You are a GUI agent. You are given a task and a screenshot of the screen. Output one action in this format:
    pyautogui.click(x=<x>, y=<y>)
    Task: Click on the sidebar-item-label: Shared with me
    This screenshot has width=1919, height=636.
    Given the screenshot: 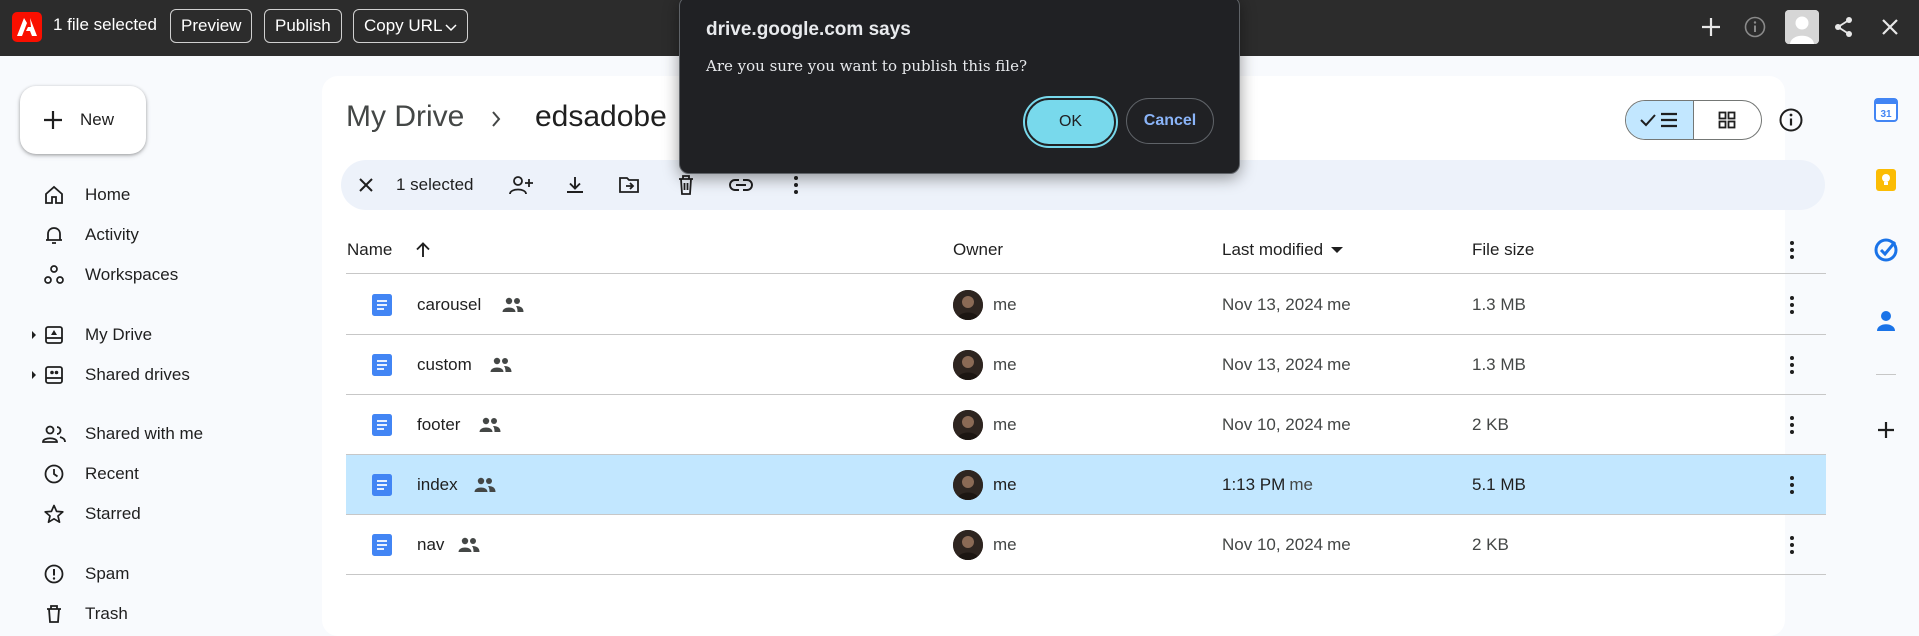 What is the action you would take?
    pyautogui.click(x=144, y=433)
    